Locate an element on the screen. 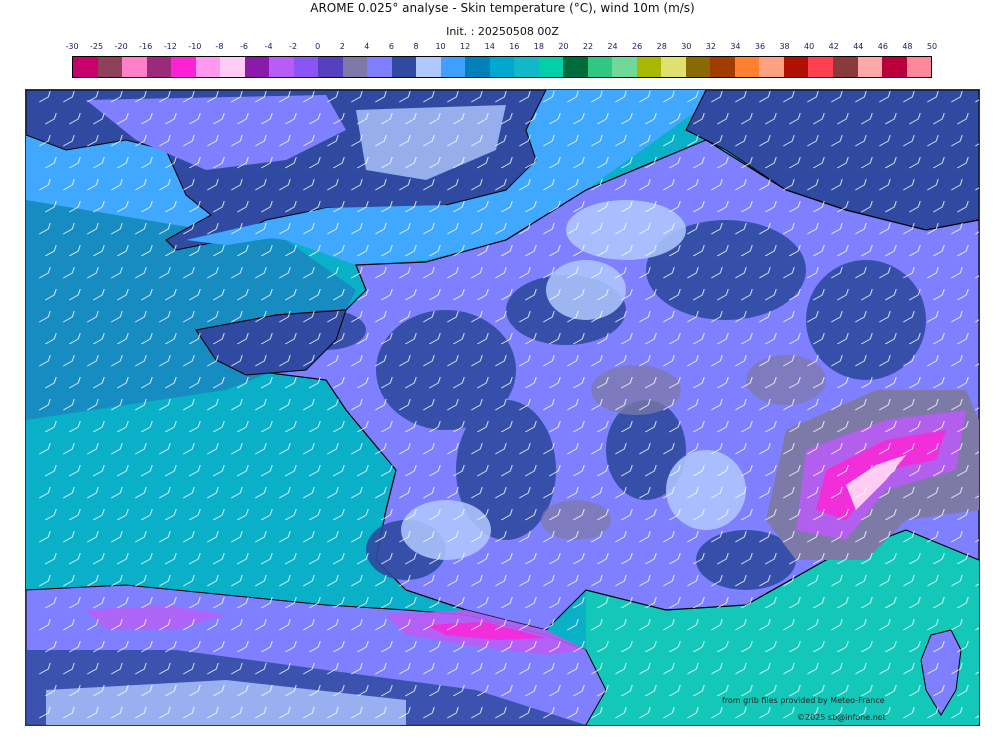  colorbar-tick-label: 18 is located at coordinates (538, 46).